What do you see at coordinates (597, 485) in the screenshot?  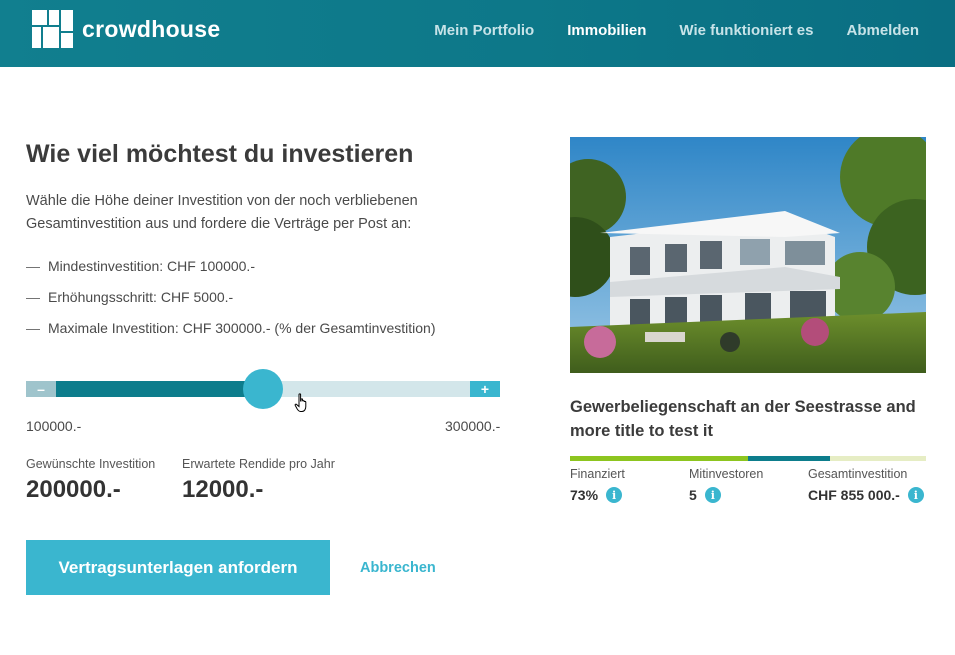 I see `kpi-financed: Finanziert 73% i` at bounding box center [597, 485].